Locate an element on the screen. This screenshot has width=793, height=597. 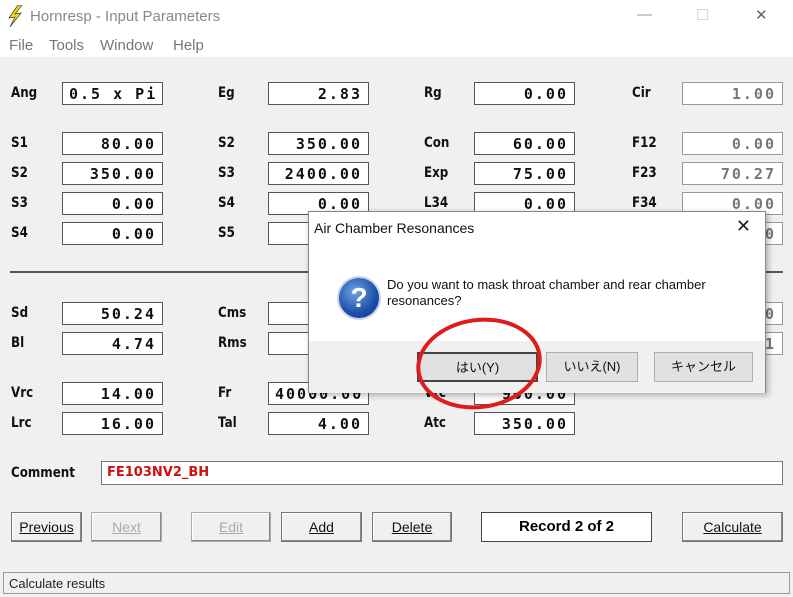
field-label: Con is located at coordinates (437, 143).